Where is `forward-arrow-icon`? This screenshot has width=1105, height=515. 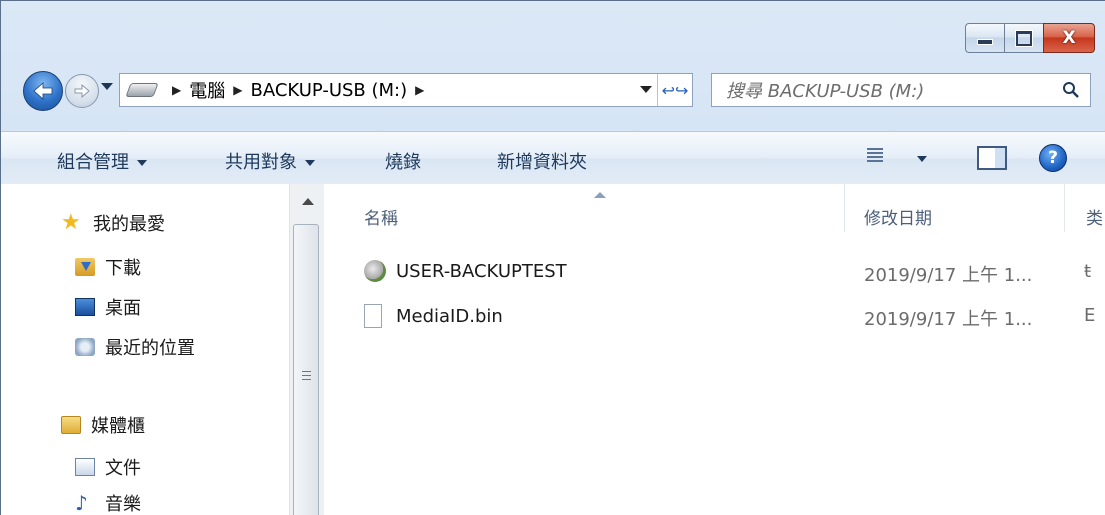
forward-arrow-icon is located at coordinates (82, 91).